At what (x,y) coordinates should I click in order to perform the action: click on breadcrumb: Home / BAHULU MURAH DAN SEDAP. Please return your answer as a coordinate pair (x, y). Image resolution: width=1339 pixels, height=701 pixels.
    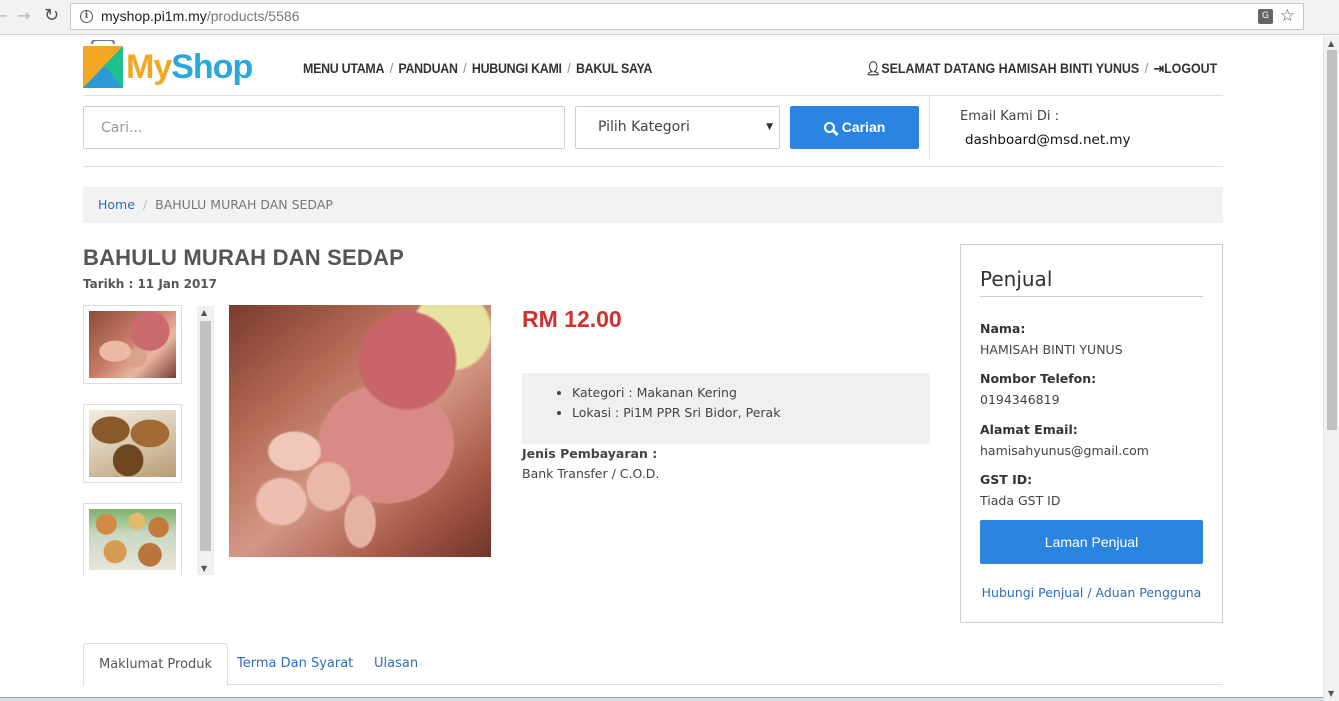
    Looking at the image, I should click on (653, 205).